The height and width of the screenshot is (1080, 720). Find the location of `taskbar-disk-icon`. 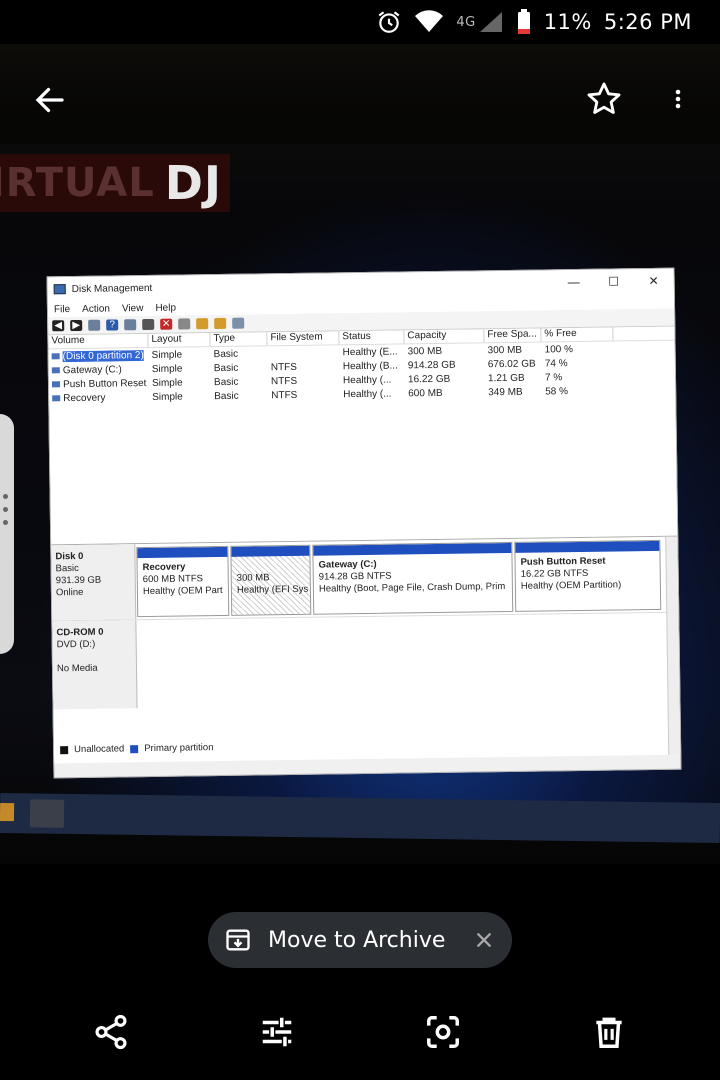

taskbar-disk-icon is located at coordinates (47, 813).